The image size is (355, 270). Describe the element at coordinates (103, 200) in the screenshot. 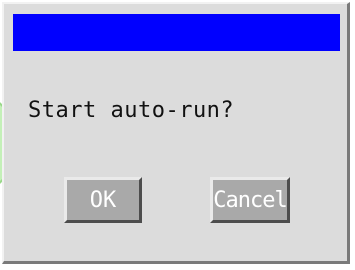

I see `ok-button: OK` at that location.